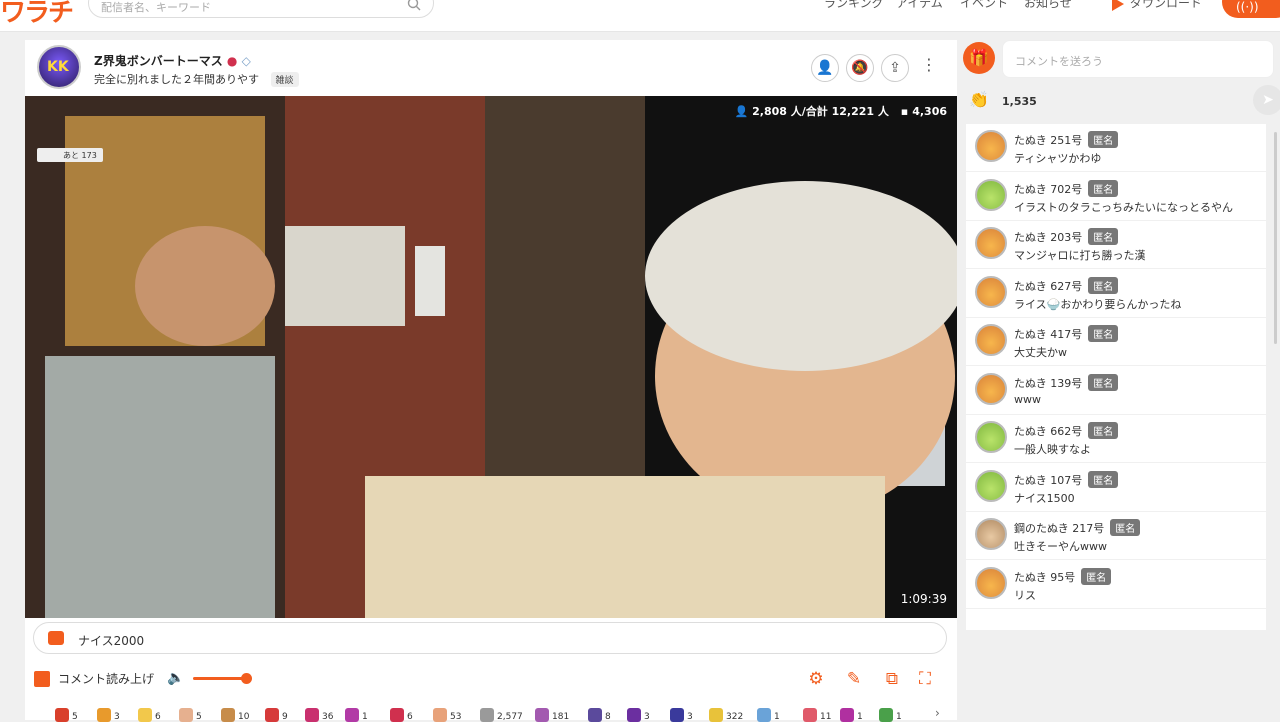 Image resolution: width=1280 pixels, height=722 pixels. Describe the element at coordinates (232, 61) in the screenshot. I see `heart-icon: ●` at that location.